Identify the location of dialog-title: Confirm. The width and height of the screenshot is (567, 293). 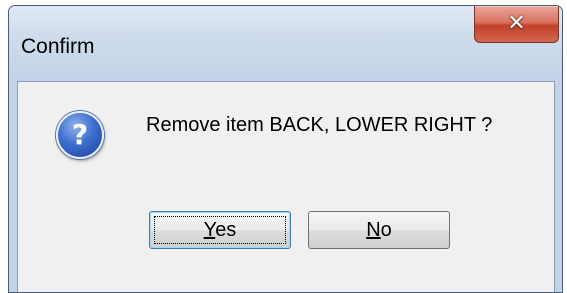
(58, 46).